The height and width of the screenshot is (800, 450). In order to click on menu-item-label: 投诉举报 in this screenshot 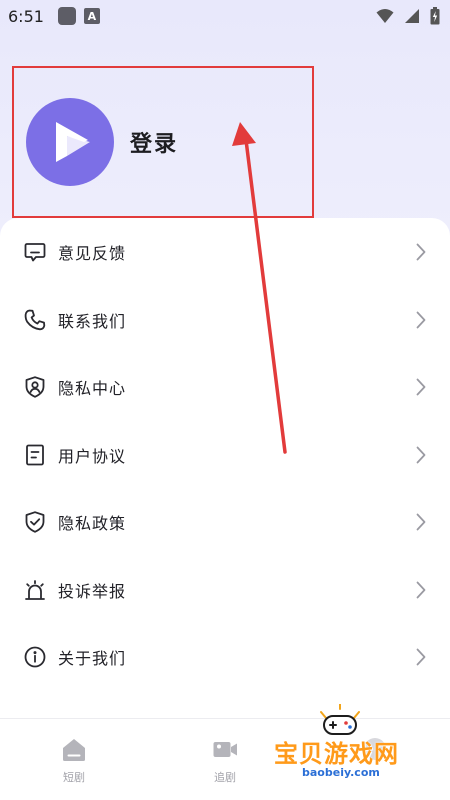, I will do `click(92, 591)`.